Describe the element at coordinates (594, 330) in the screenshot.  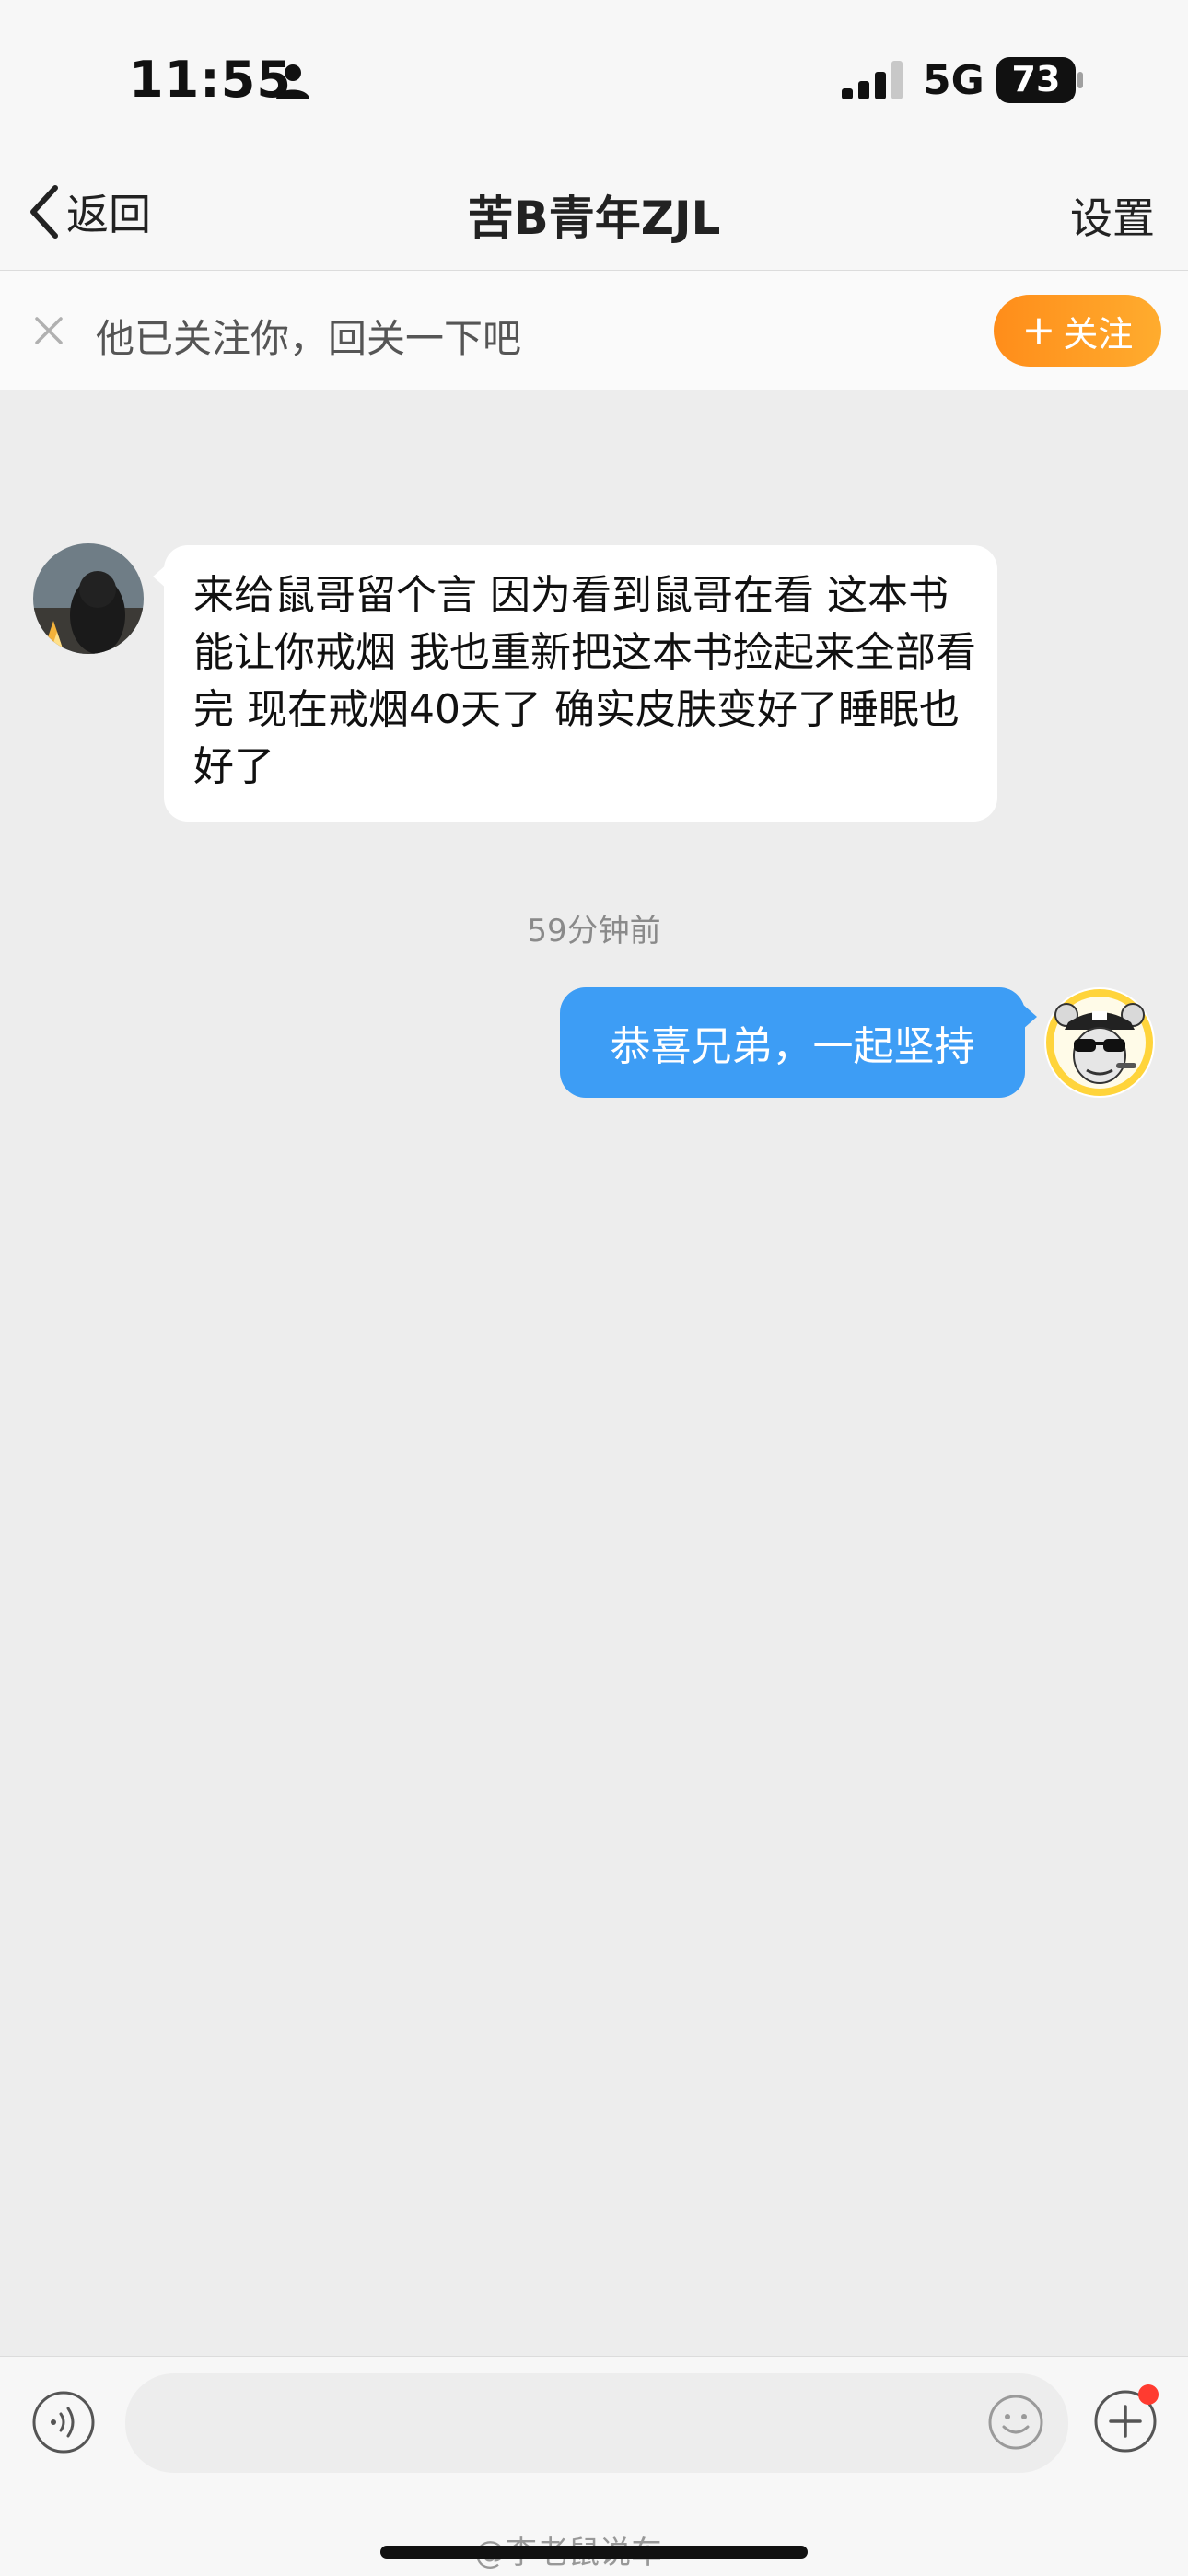
I see `follow-banner: 他已关注你，回关一下吧 + 关注` at that location.